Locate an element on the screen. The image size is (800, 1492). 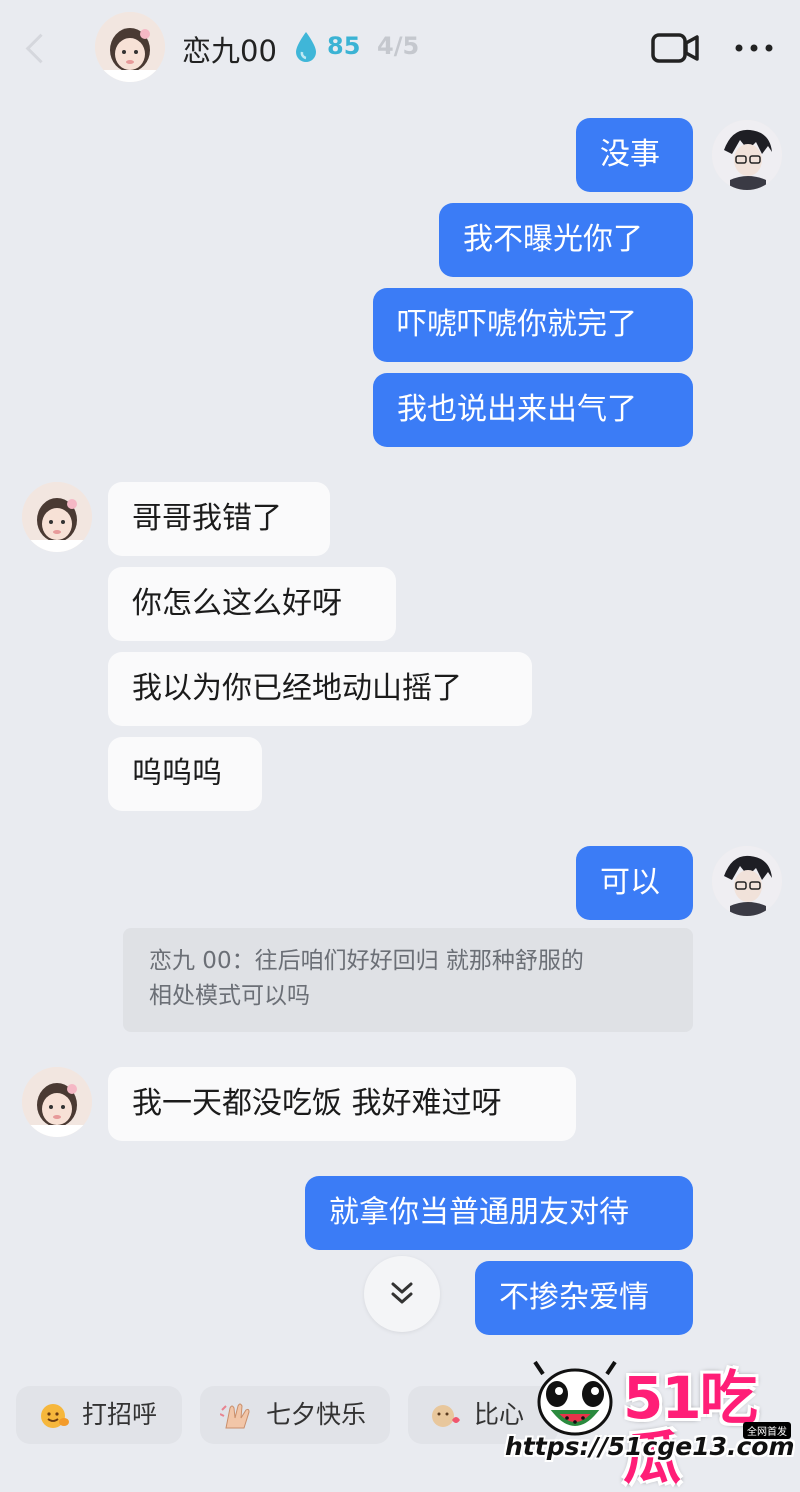
quick-reply-chip: 打招呼 is located at coordinates (99, 1415).